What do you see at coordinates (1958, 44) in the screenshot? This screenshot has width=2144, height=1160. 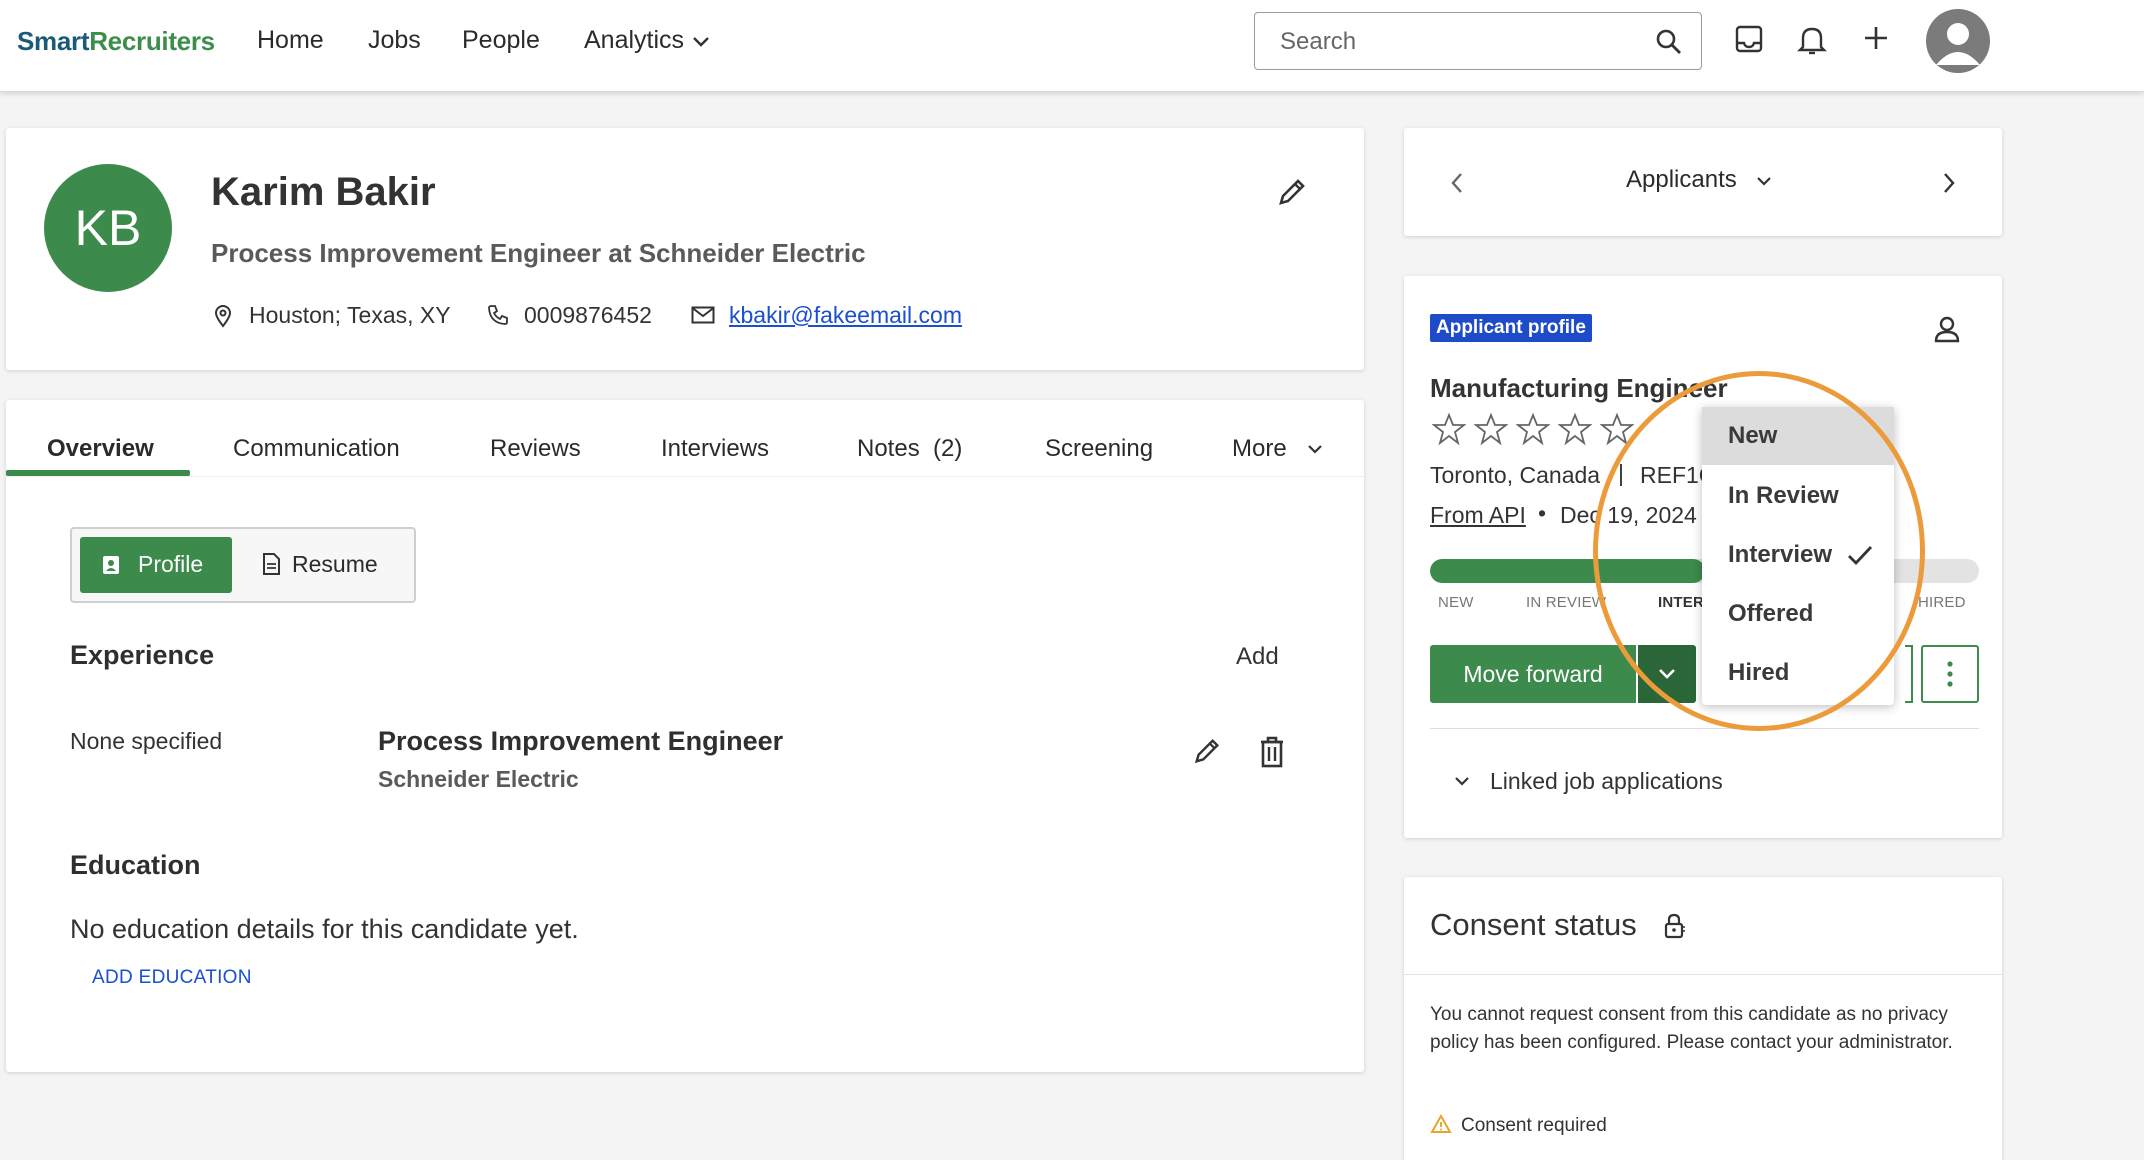 I see `user-avatar-icon` at bounding box center [1958, 44].